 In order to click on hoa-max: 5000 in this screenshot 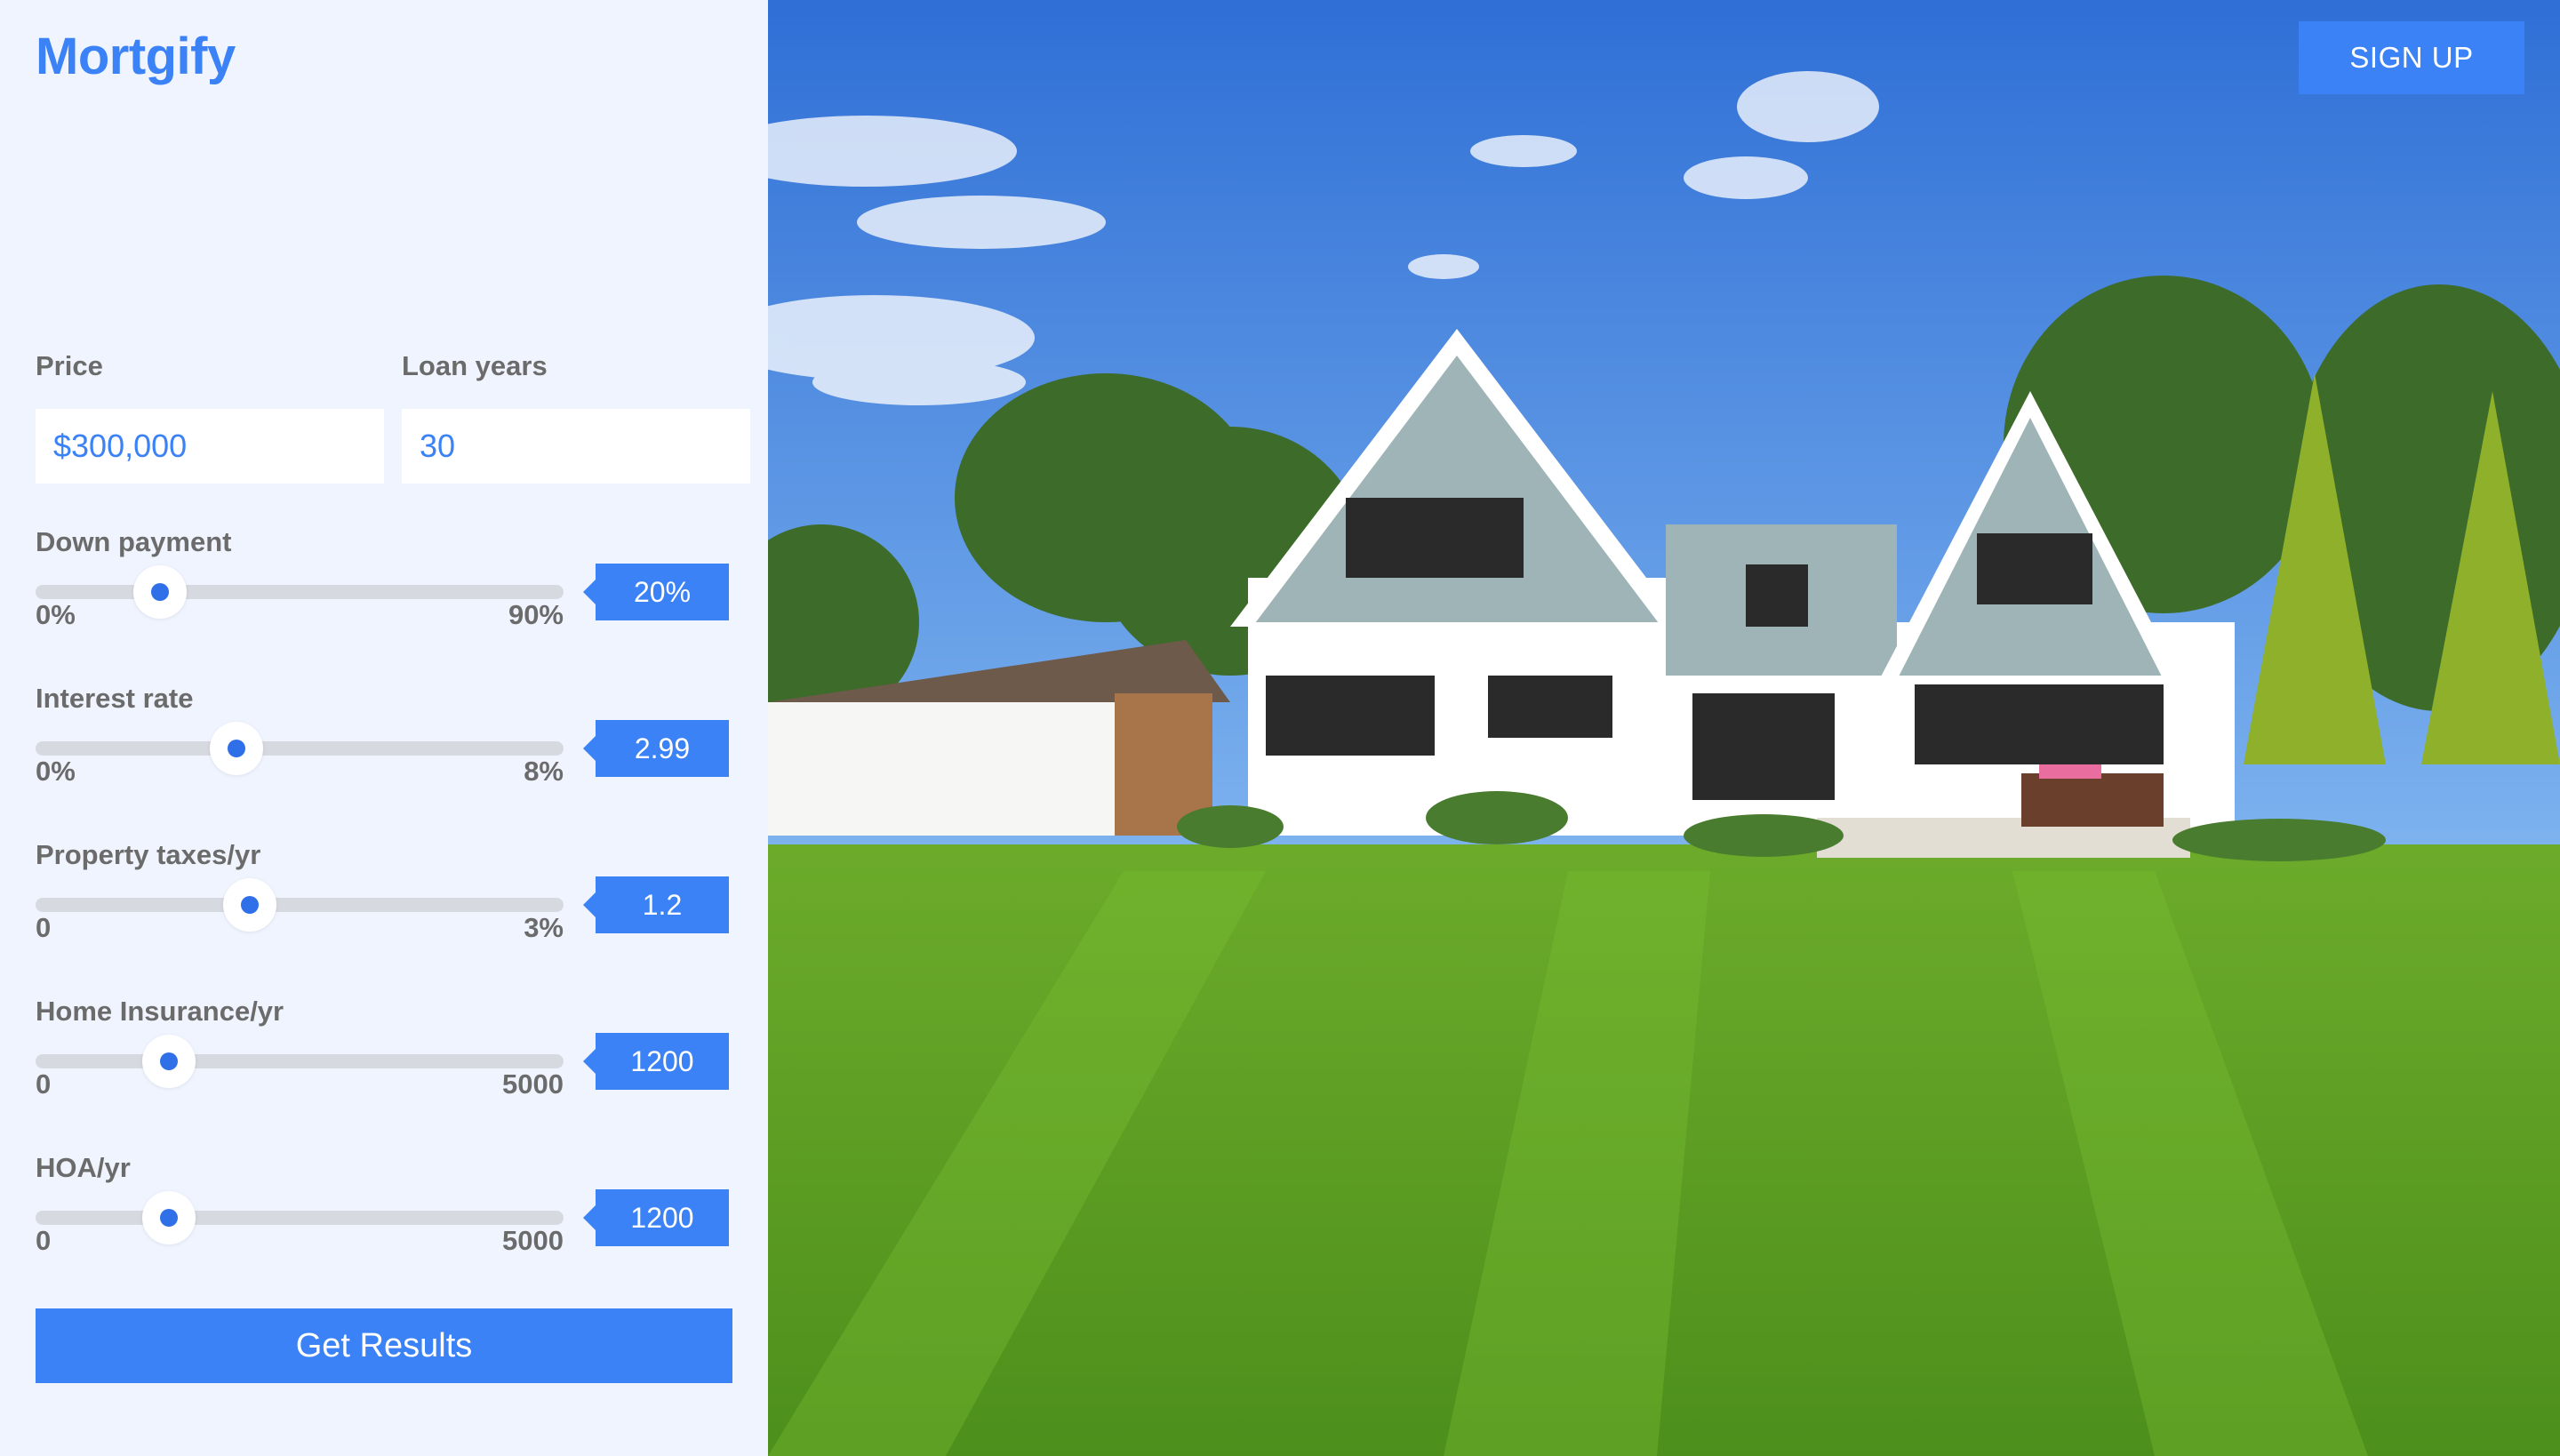, I will do `click(533, 1240)`.